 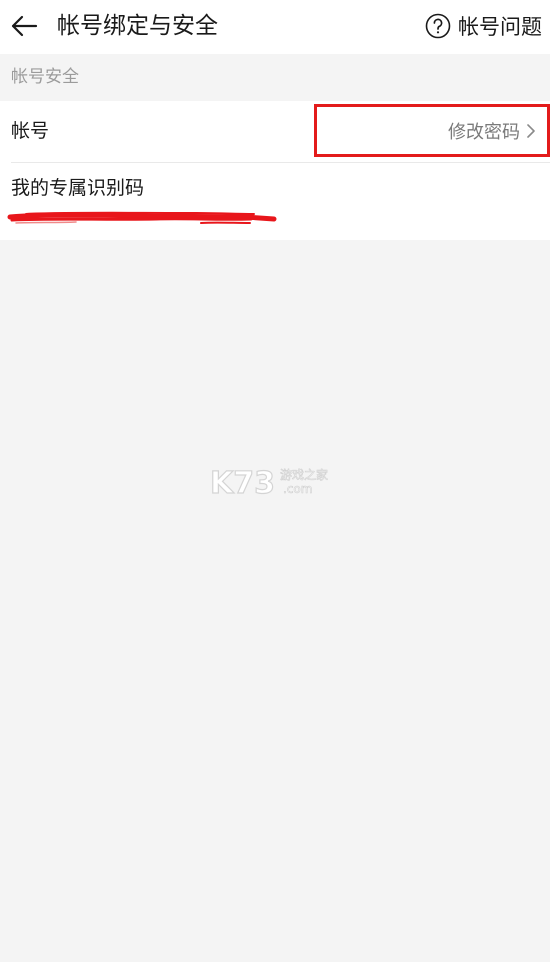 I want to click on account-problem-button: 帐号问题, so click(x=483, y=26).